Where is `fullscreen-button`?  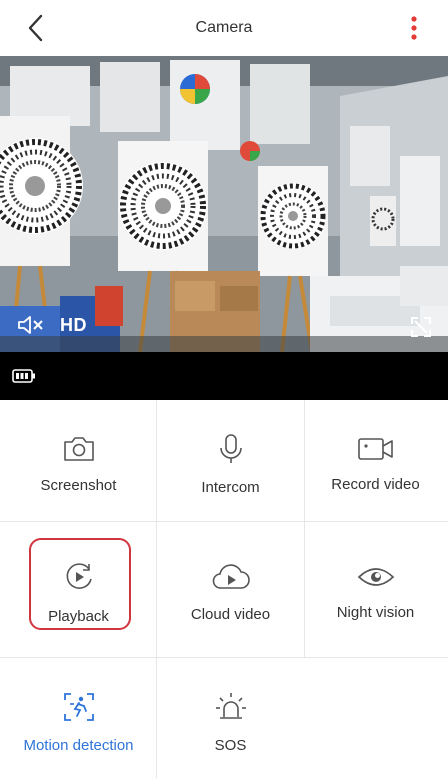 fullscreen-button is located at coordinates (421, 327).